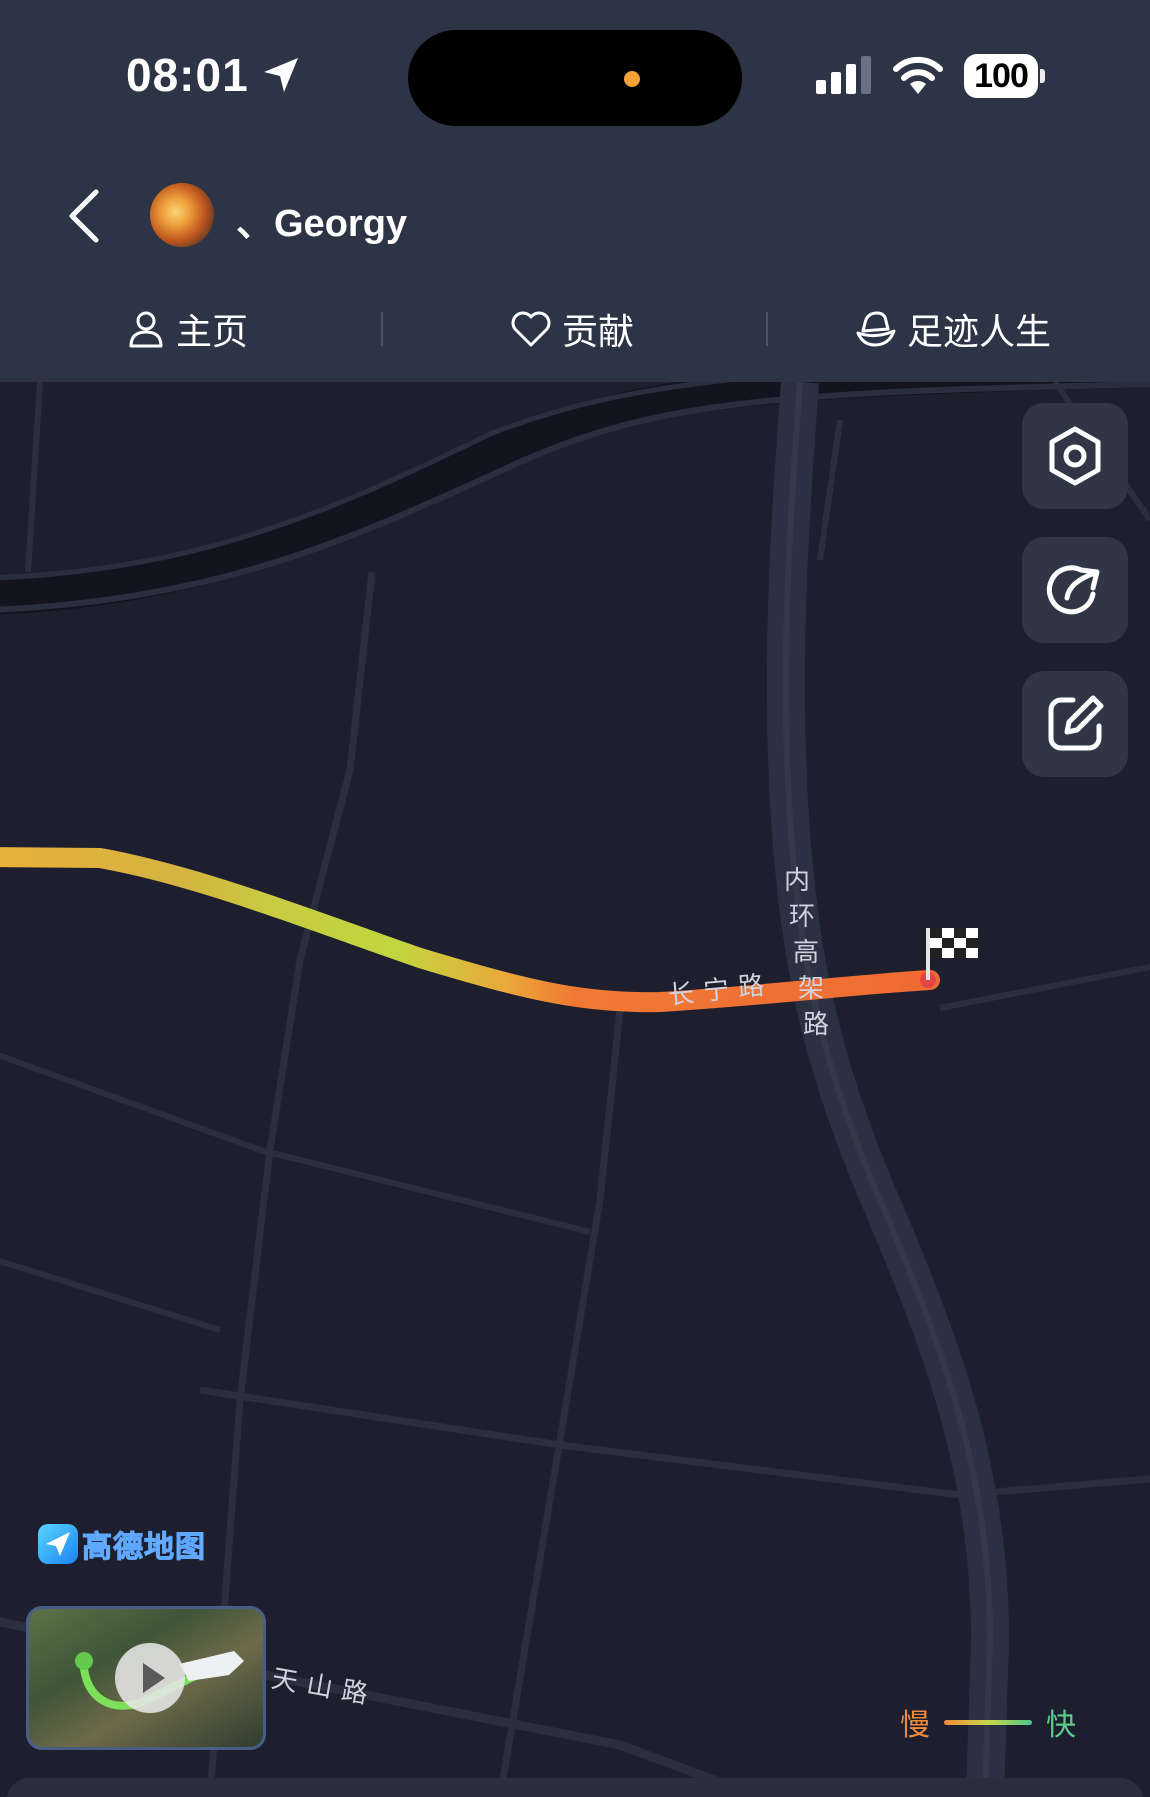 Image resolution: width=1150 pixels, height=1797 pixels. Describe the element at coordinates (144, 1548) in the screenshot. I see `amap-logo-text: 高德地图` at that location.